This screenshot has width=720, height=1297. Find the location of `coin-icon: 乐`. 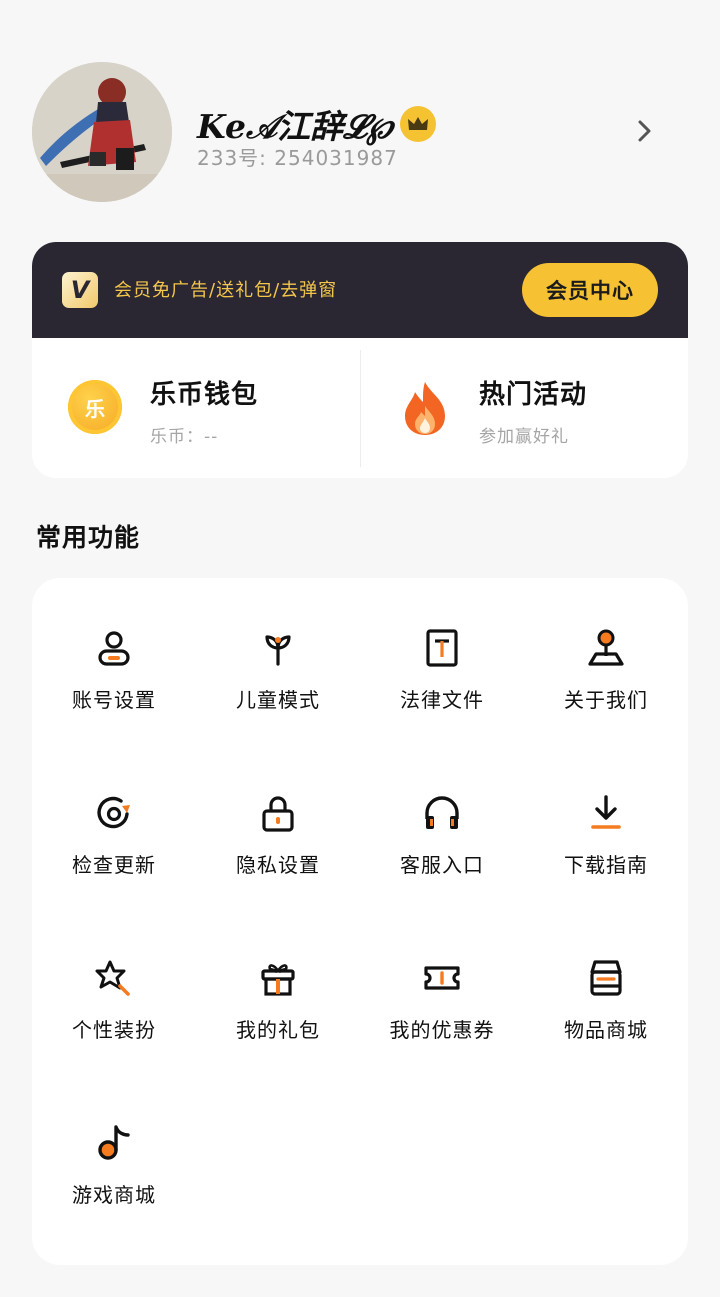

coin-icon: 乐 is located at coordinates (95, 407).